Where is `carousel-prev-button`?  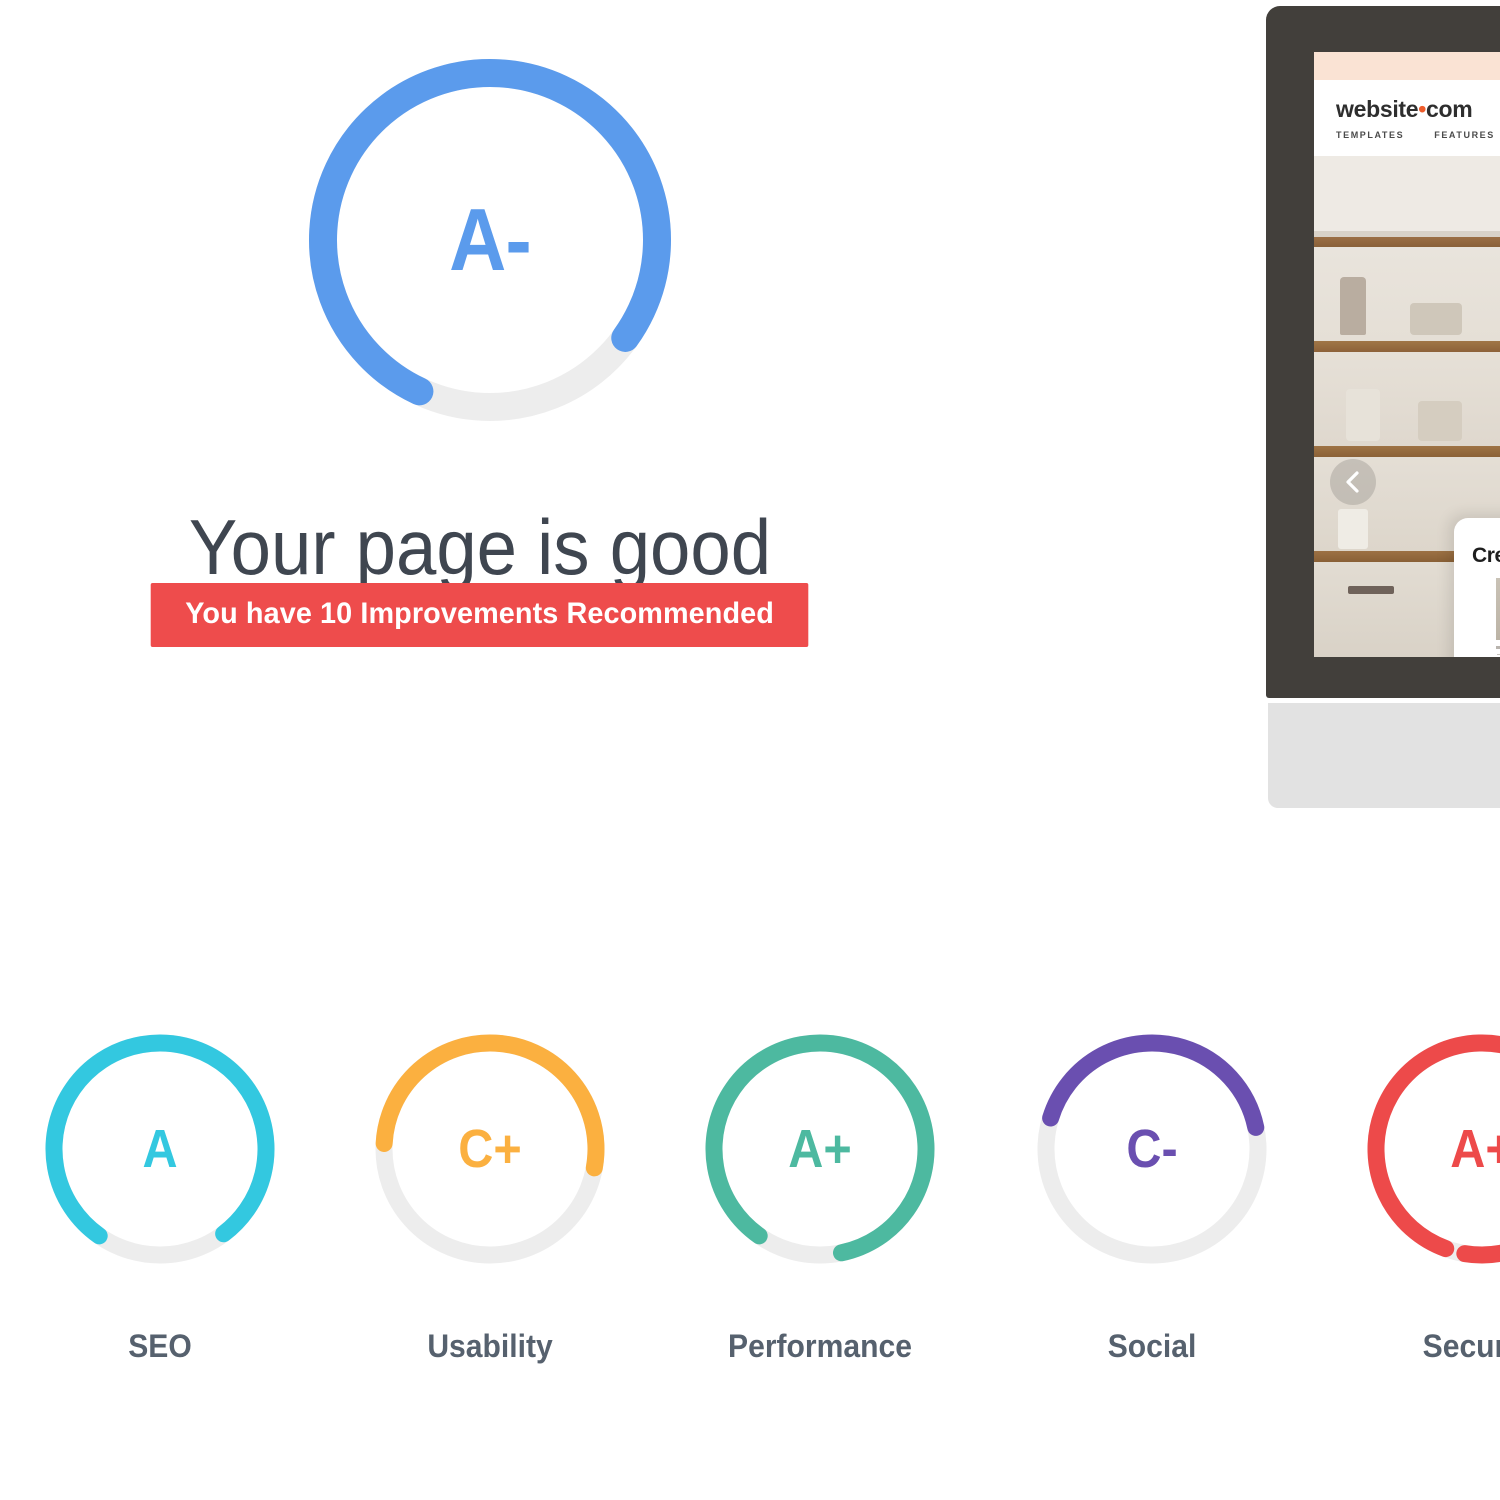
carousel-prev-button is located at coordinates (1353, 482).